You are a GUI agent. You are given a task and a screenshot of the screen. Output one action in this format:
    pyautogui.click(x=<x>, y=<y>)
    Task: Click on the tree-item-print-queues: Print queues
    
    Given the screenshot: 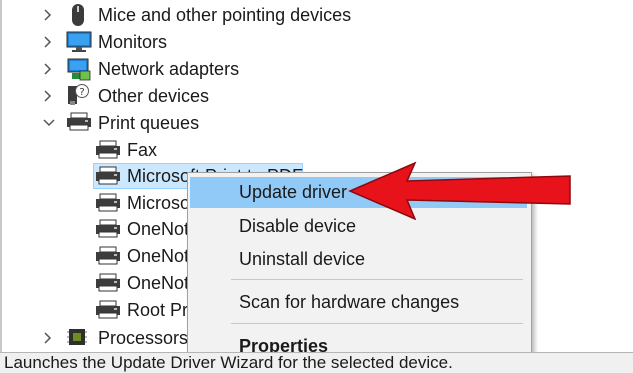 What is the action you would take?
    pyautogui.click(x=316, y=123)
    